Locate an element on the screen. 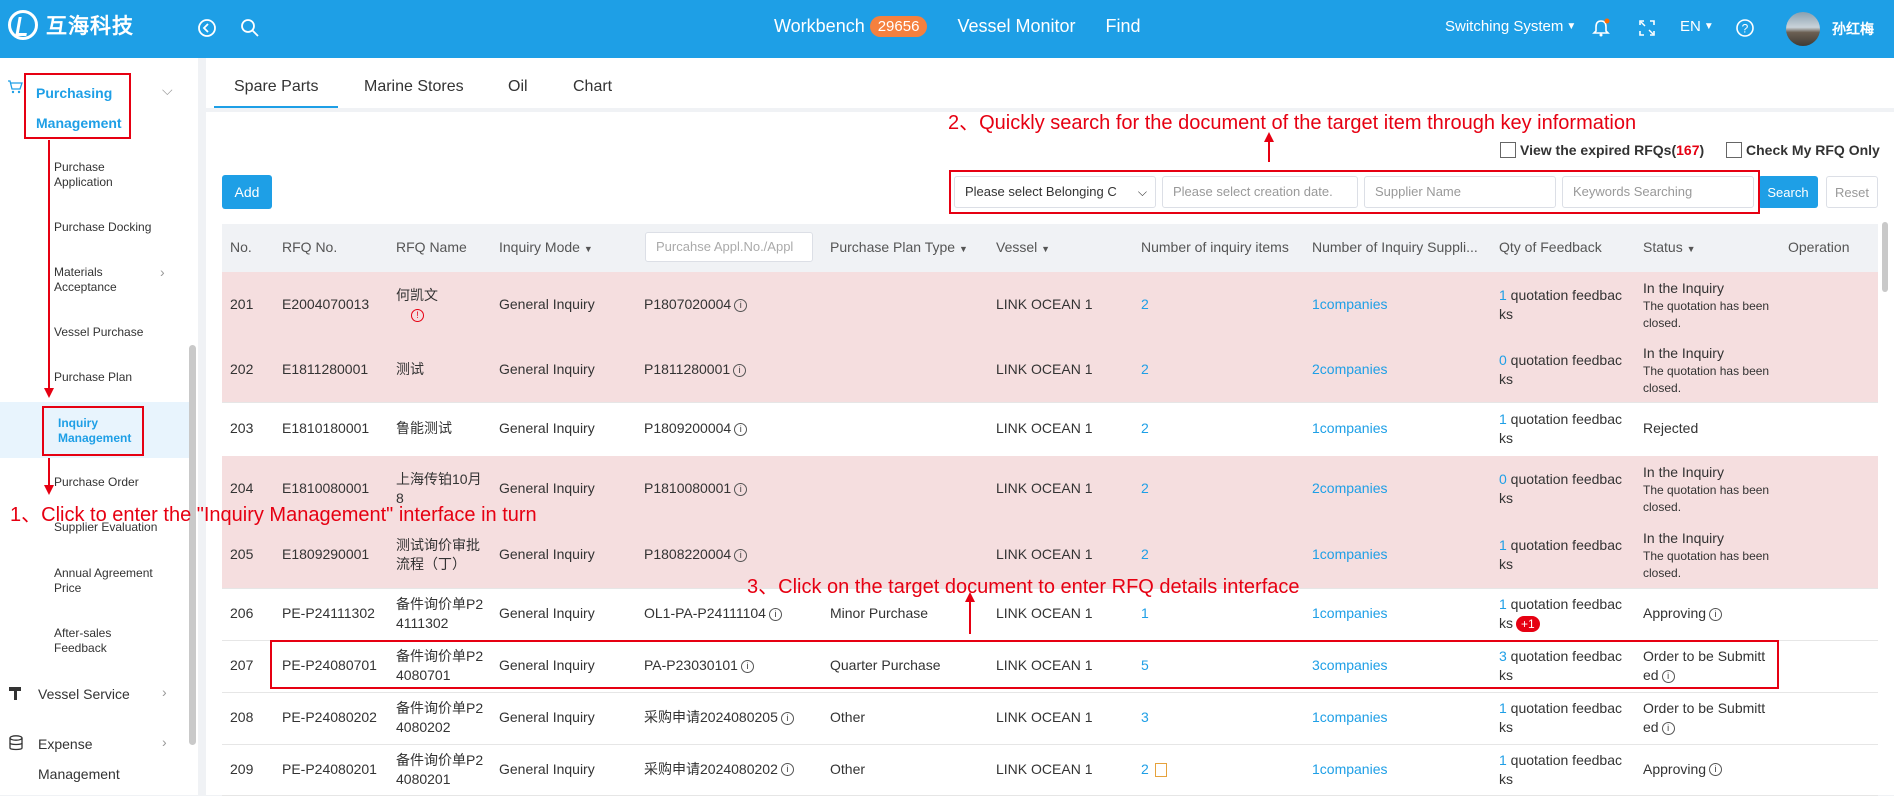  cell-rfq-no: E1811280001 is located at coordinates (325, 369).